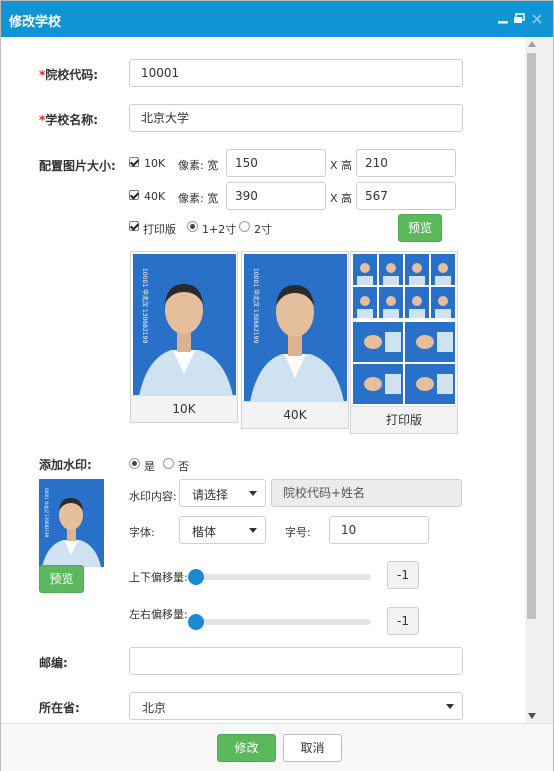 The height and width of the screenshot is (771, 554). Describe the element at coordinates (406, 196) in the screenshot. I see `height-input-40k: 567` at that location.